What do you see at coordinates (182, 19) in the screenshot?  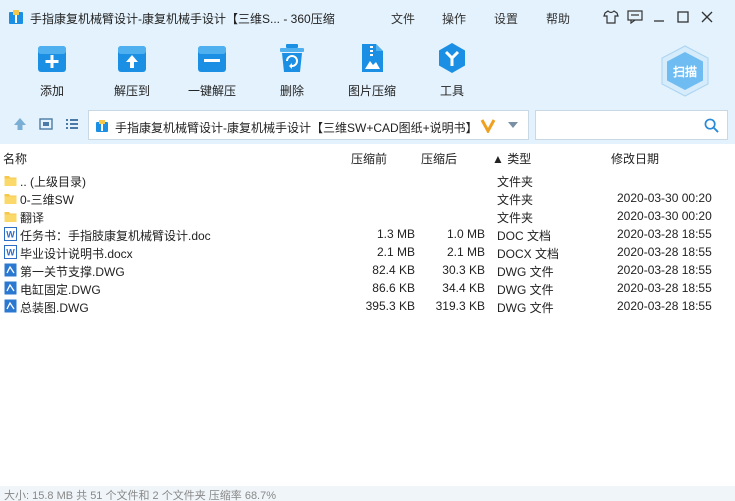 I see `window-title: 手指康复机械臂设计-康复机械手设计【三维S... - 360压缩` at bounding box center [182, 19].